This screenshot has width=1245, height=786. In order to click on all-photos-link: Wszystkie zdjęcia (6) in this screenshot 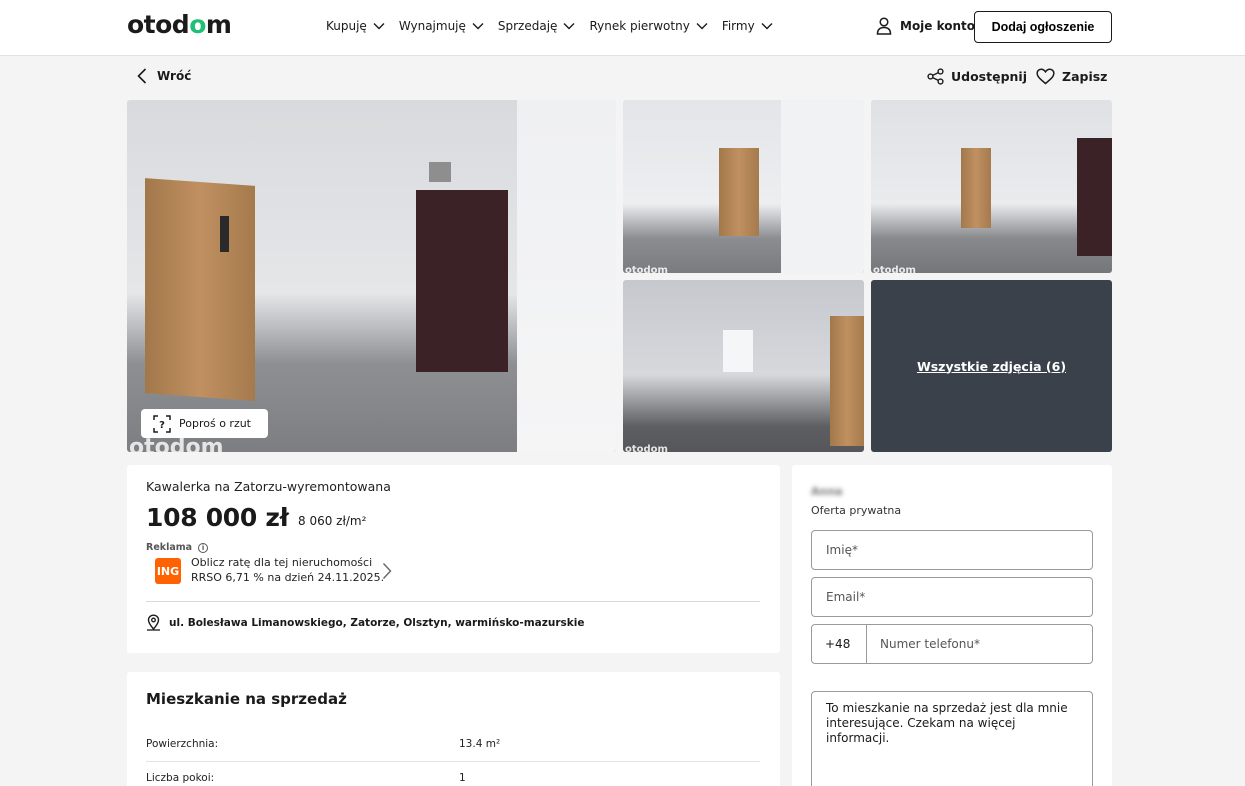, I will do `click(991, 366)`.